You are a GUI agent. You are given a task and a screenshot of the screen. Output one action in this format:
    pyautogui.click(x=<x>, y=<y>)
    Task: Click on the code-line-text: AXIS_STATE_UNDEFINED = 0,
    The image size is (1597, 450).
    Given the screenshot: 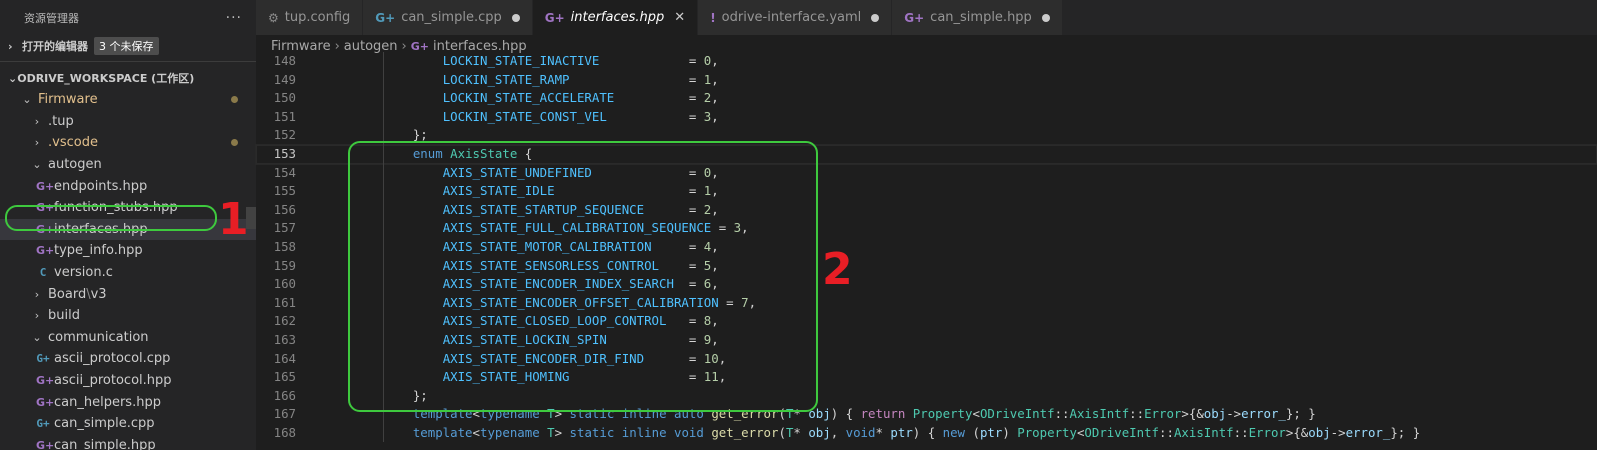 What is the action you would take?
    pyautogui.click(x=580, y=172)
    